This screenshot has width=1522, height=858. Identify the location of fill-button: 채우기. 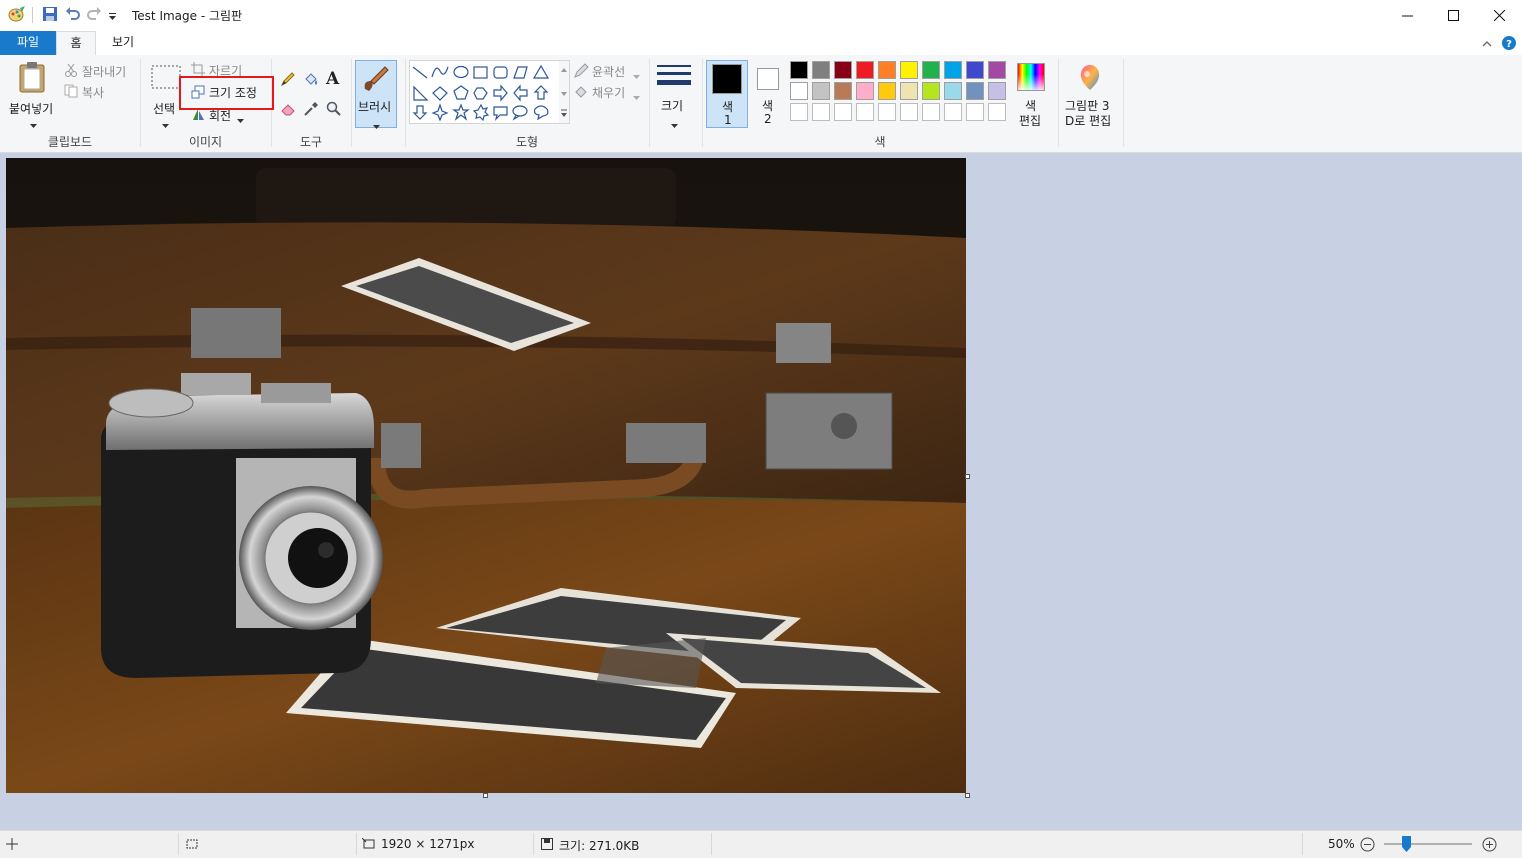
(608, 92).